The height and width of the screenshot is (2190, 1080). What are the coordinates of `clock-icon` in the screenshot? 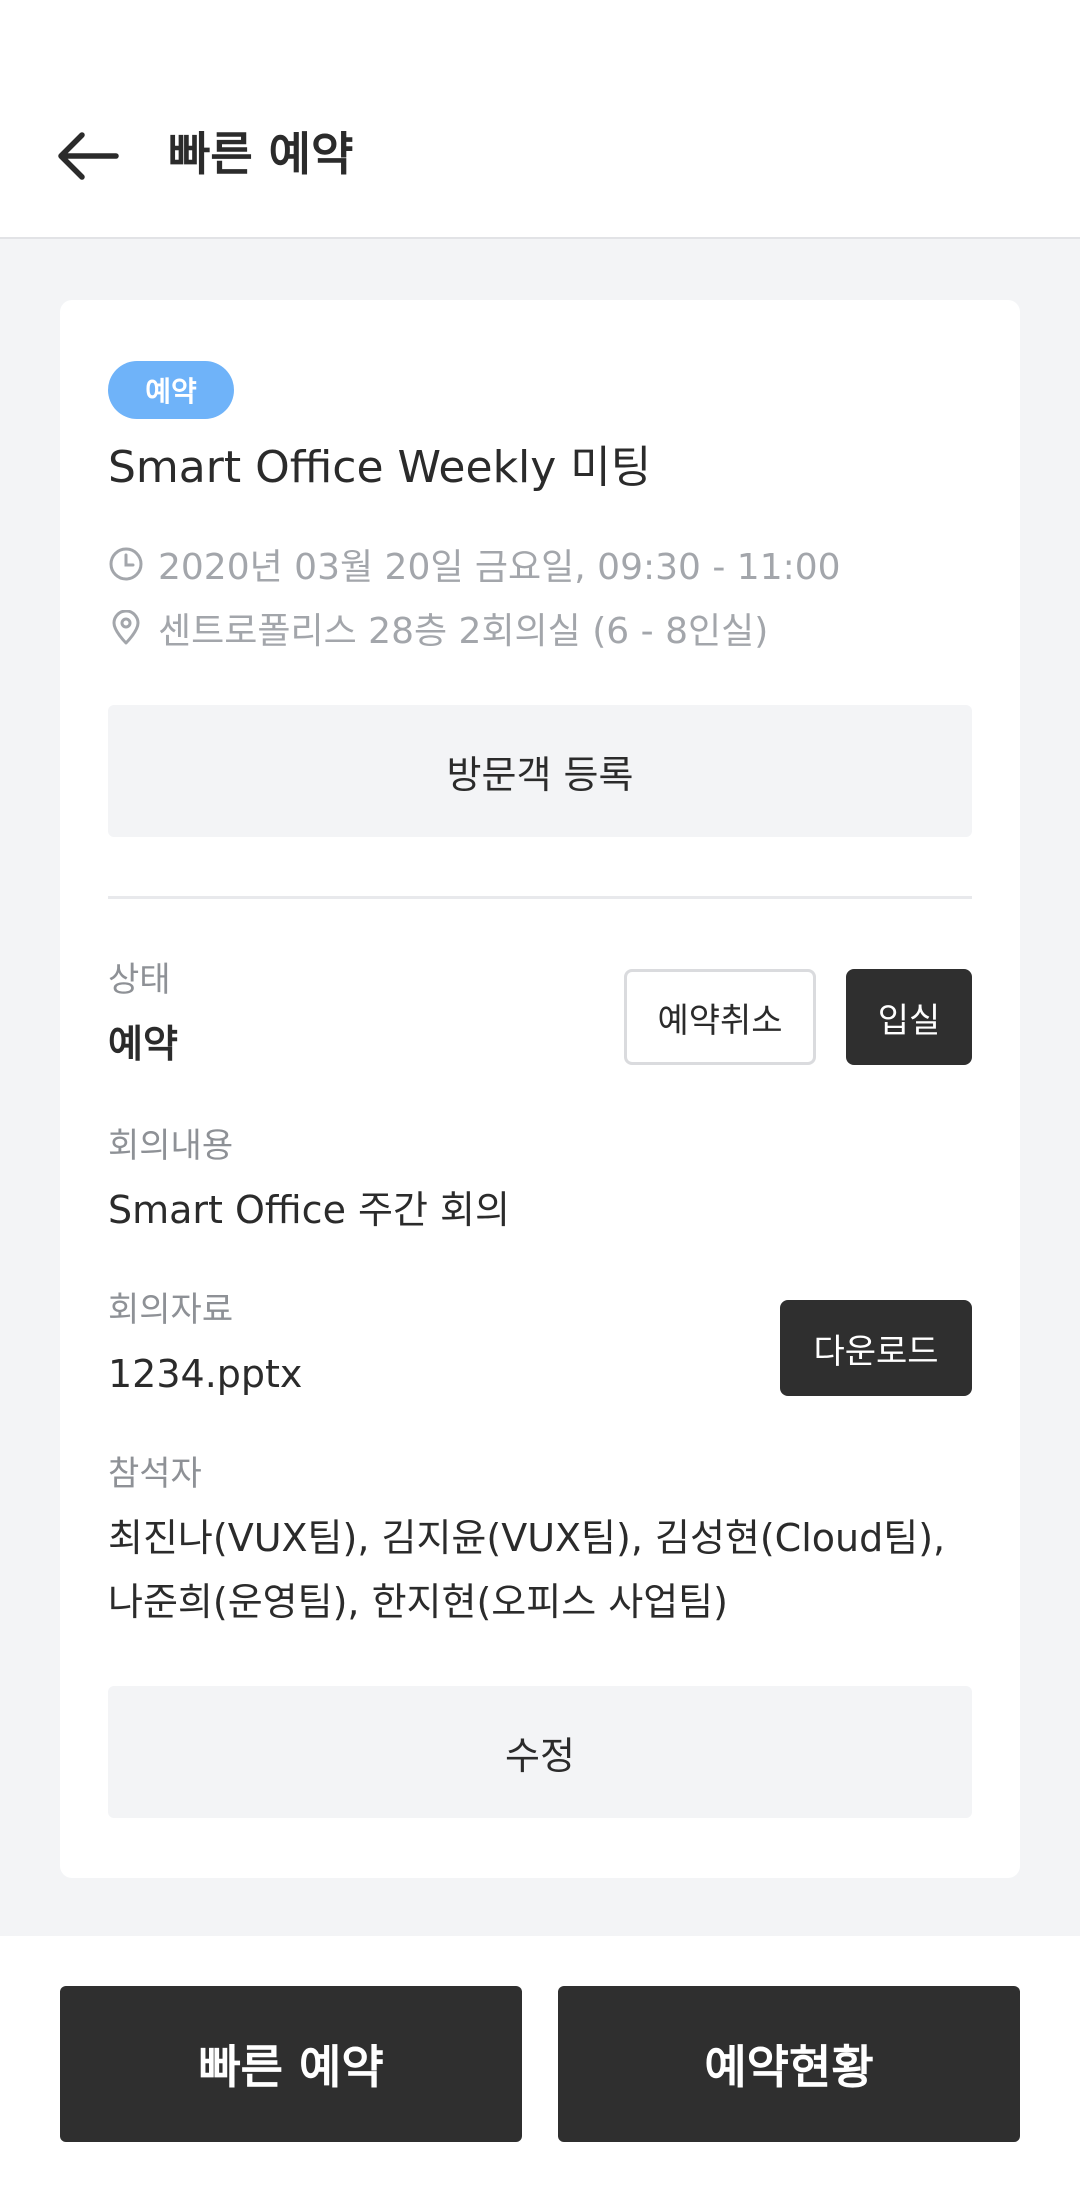 It's located at (126, 564).